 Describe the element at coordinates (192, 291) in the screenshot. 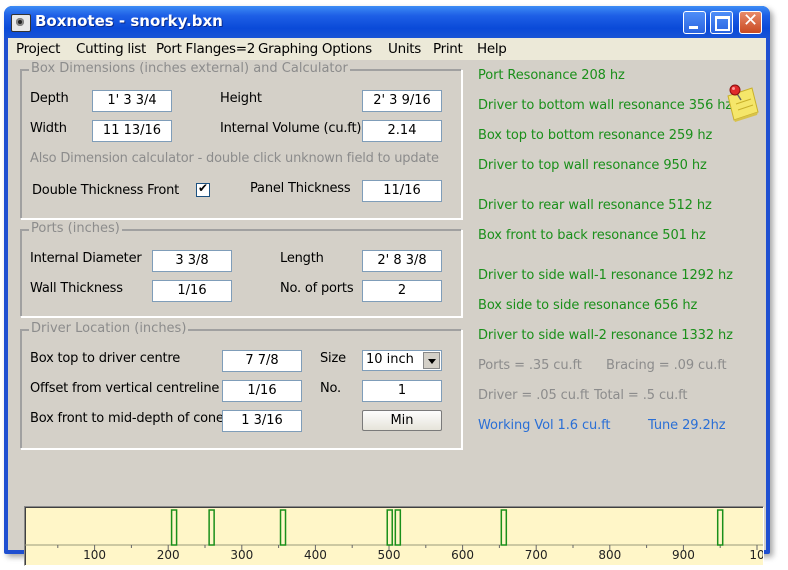

I see `wall-thickness-field: 1/16` at that location.